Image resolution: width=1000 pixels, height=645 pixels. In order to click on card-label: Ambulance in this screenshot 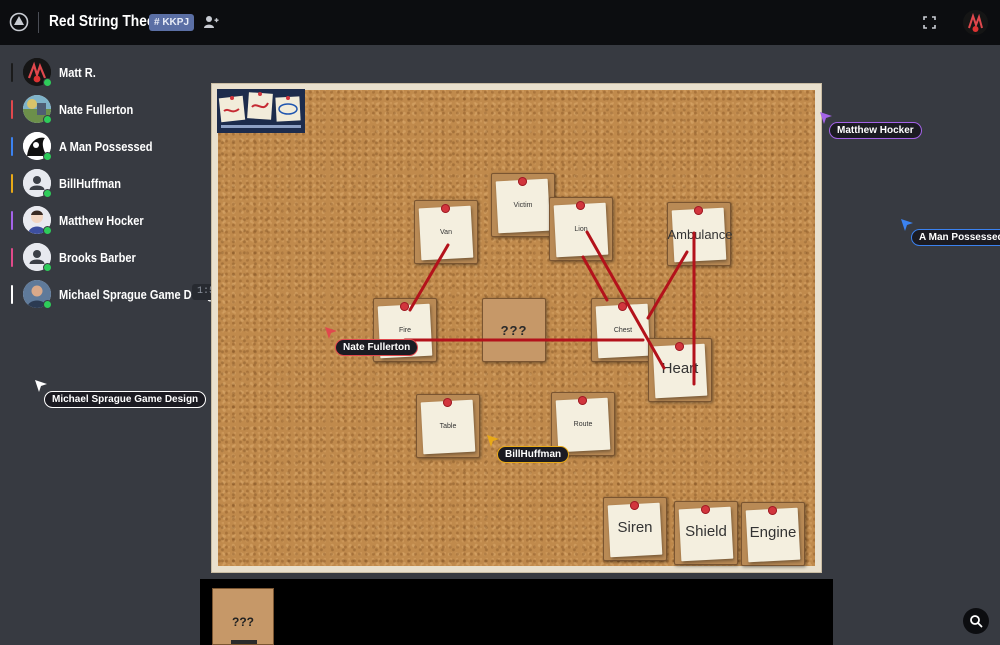, I will do `click(700, 234)`.